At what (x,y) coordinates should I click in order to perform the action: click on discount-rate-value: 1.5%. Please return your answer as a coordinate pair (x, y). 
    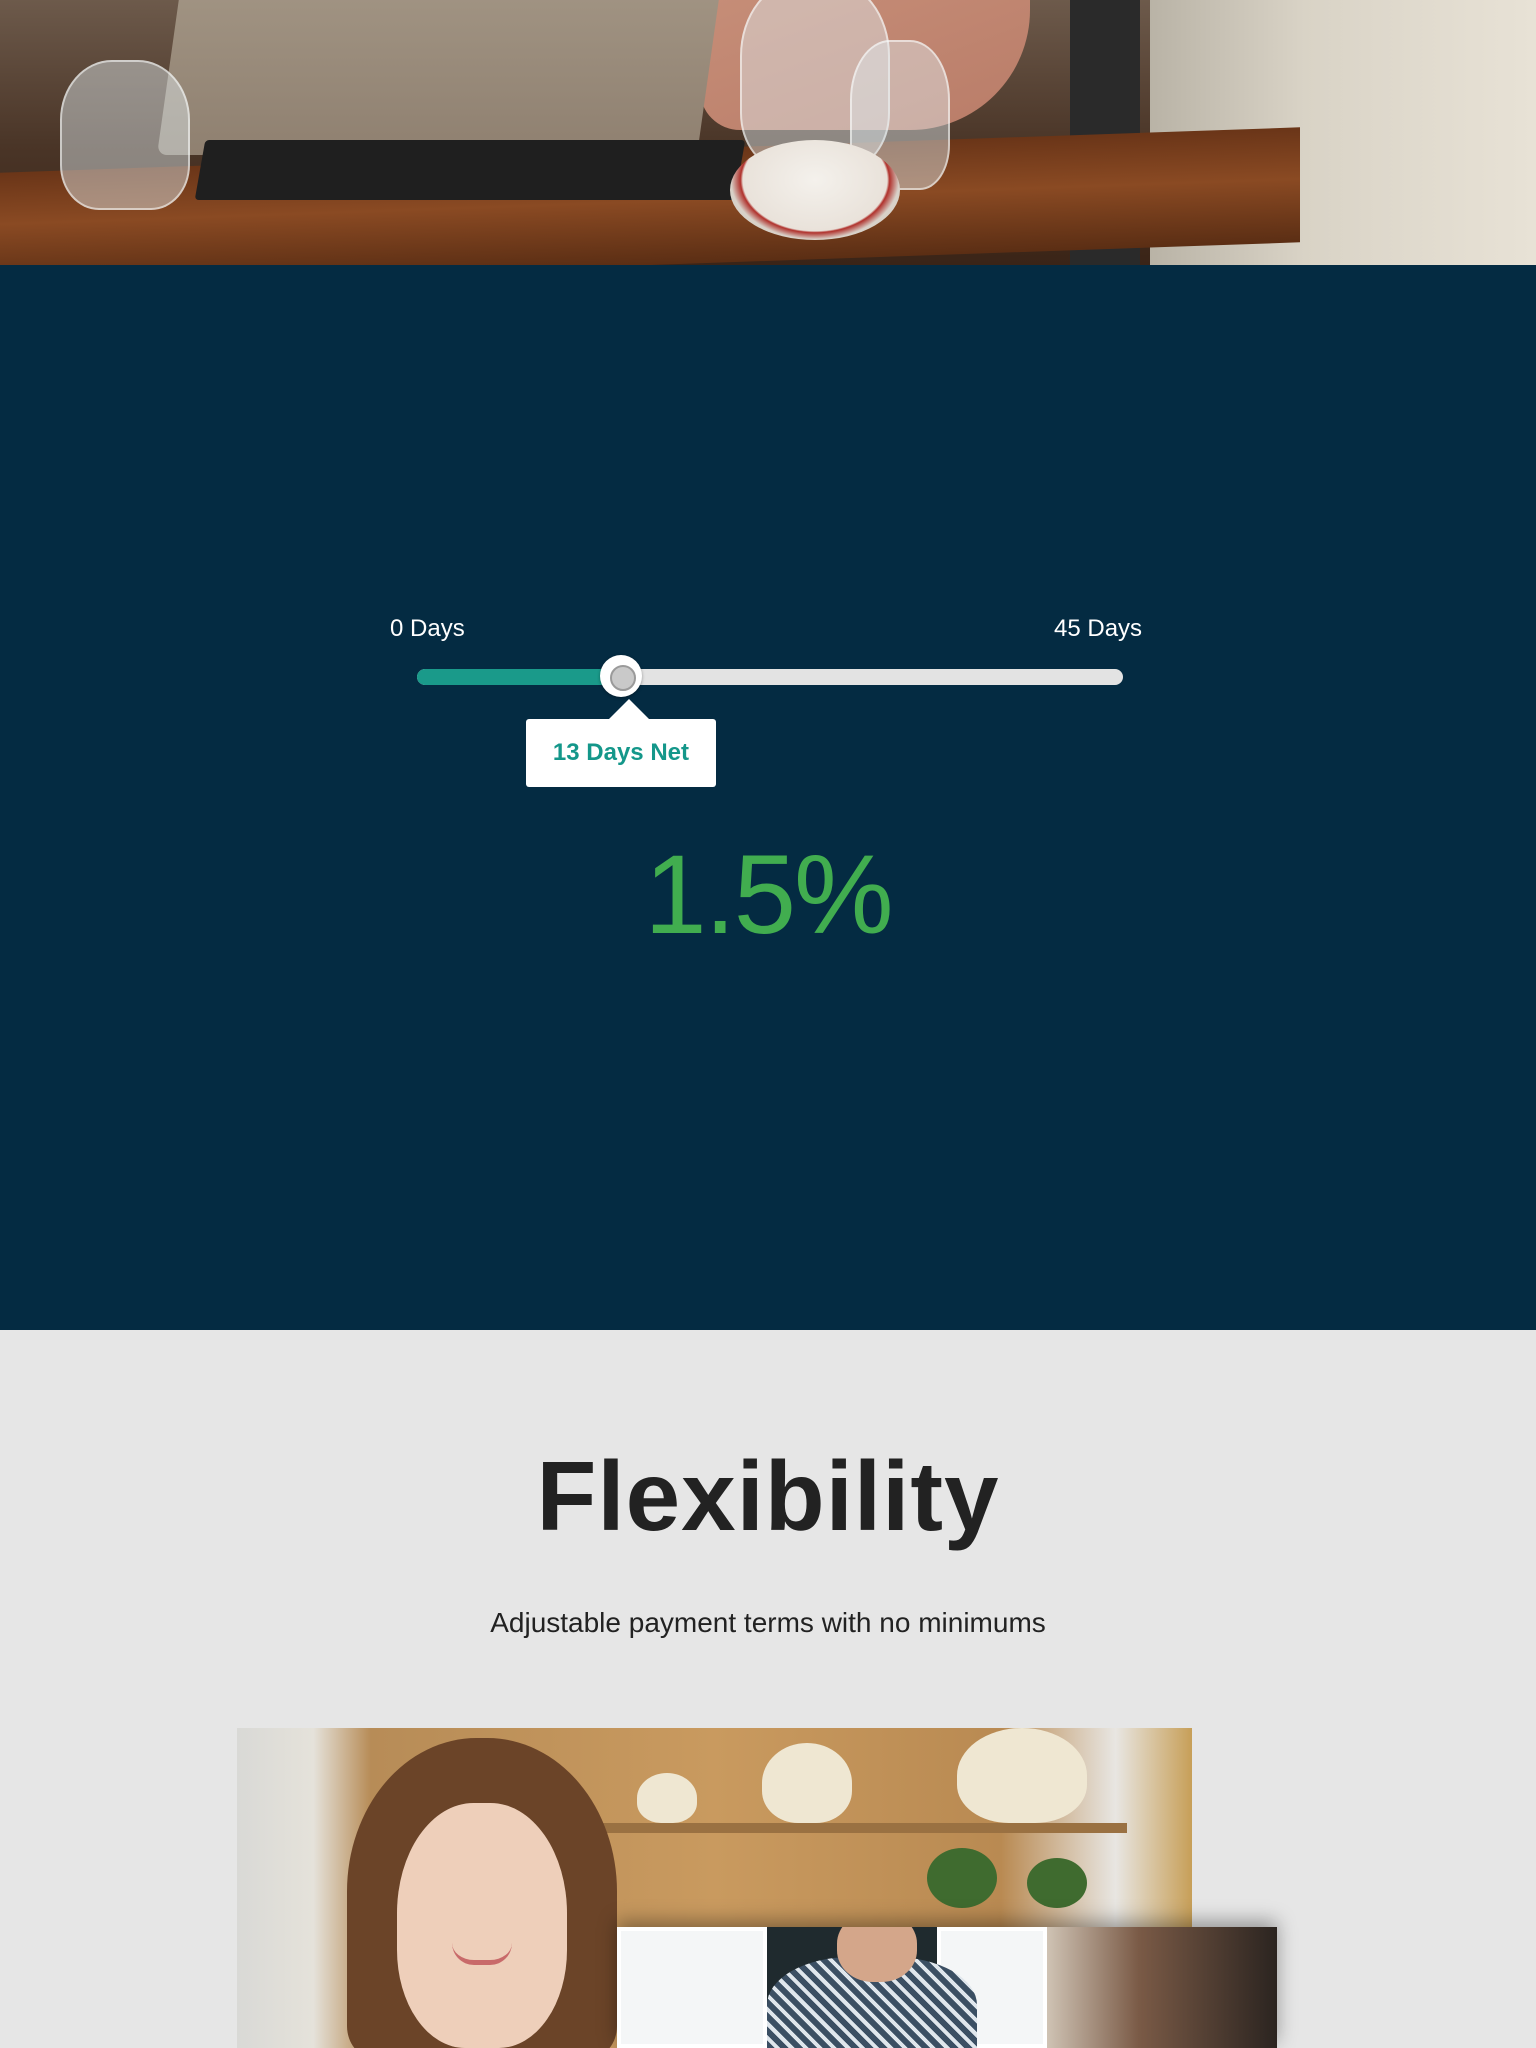
    Looking at the image, I should click on (768, 894).